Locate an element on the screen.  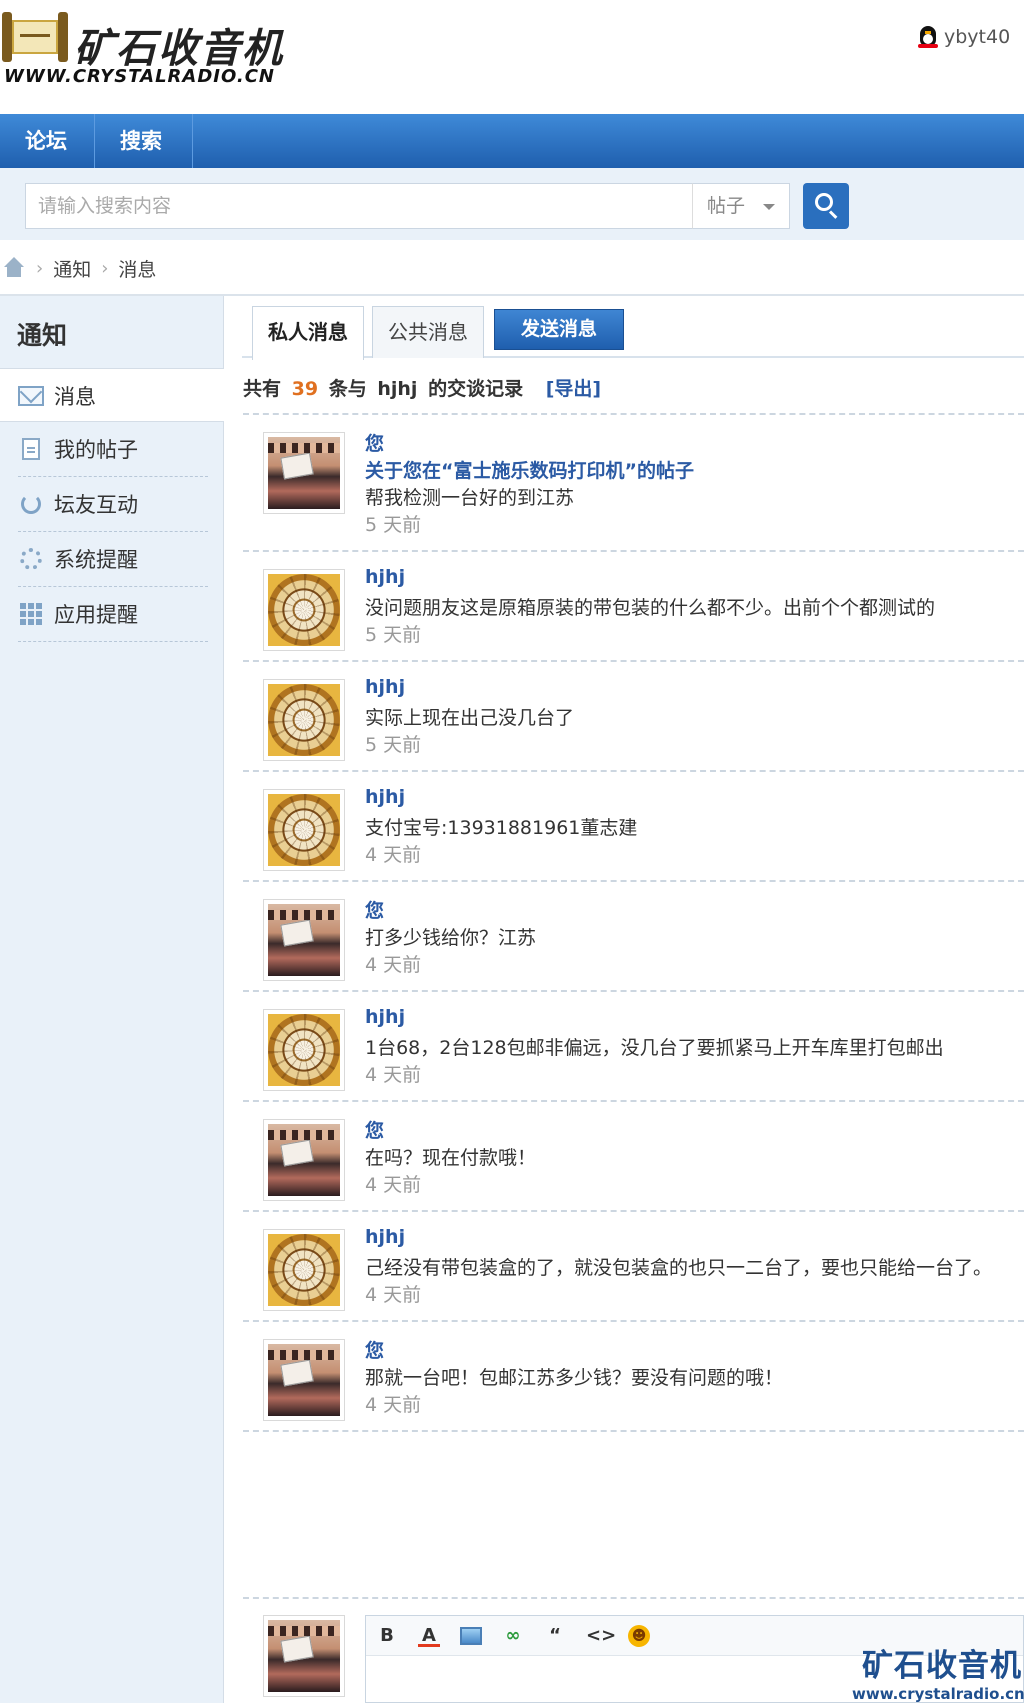
site-logo: 矿石收音机 WWW.CRYSTALRADIO.CN is located at coordinates (152, 53).